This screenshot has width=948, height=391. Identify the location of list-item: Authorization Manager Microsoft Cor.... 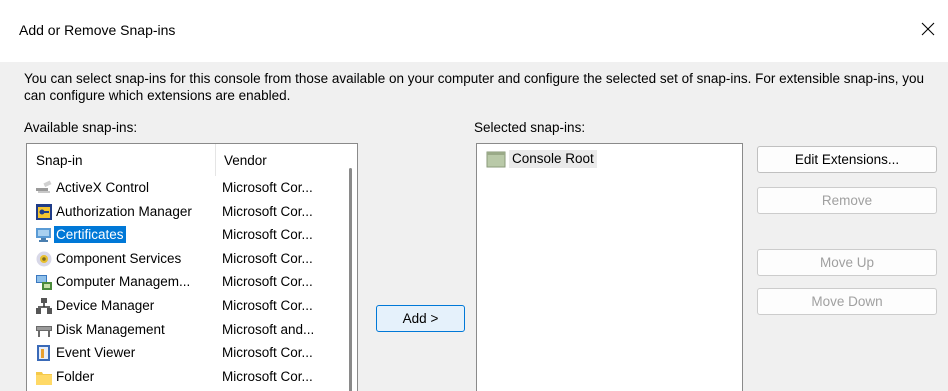
(185, 212).